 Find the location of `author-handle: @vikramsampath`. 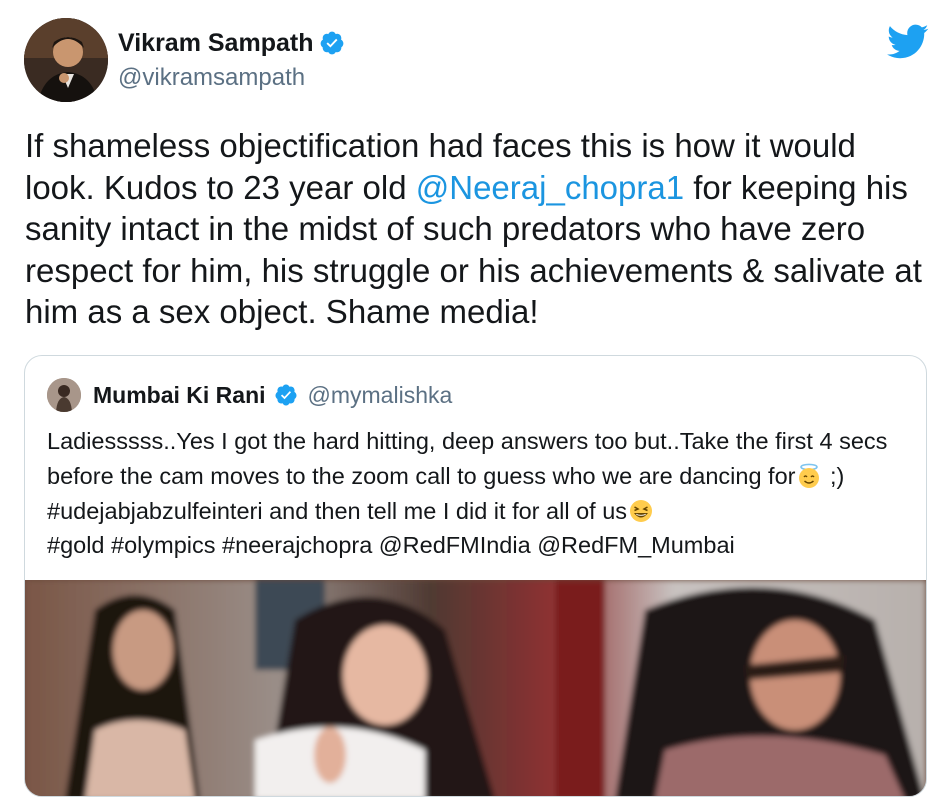

author-handle: @vikramsampath is located at coordinates (231, 78).